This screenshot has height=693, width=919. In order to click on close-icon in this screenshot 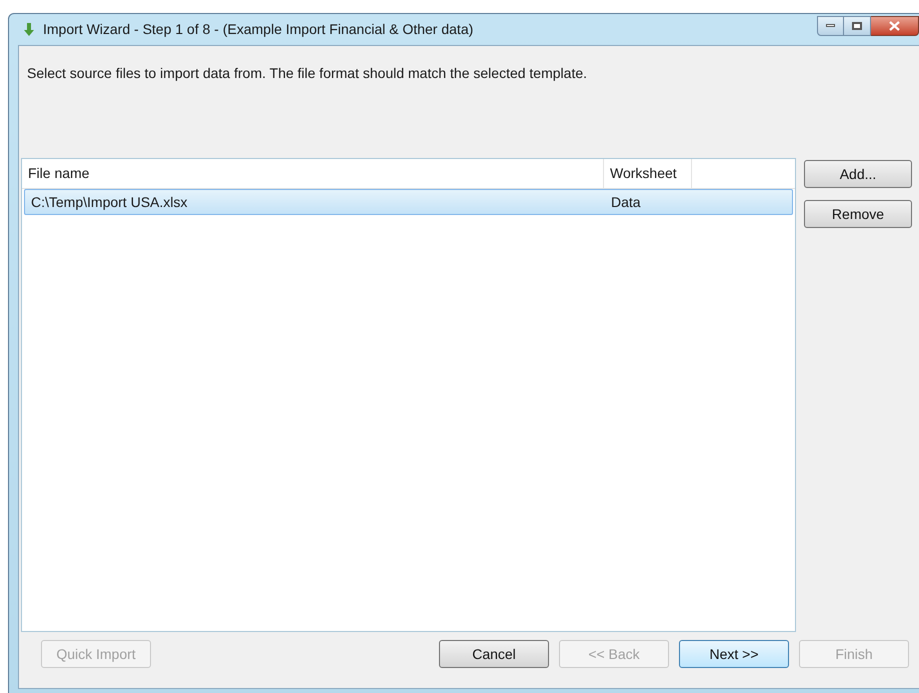, I will do `click(894, 25)`.